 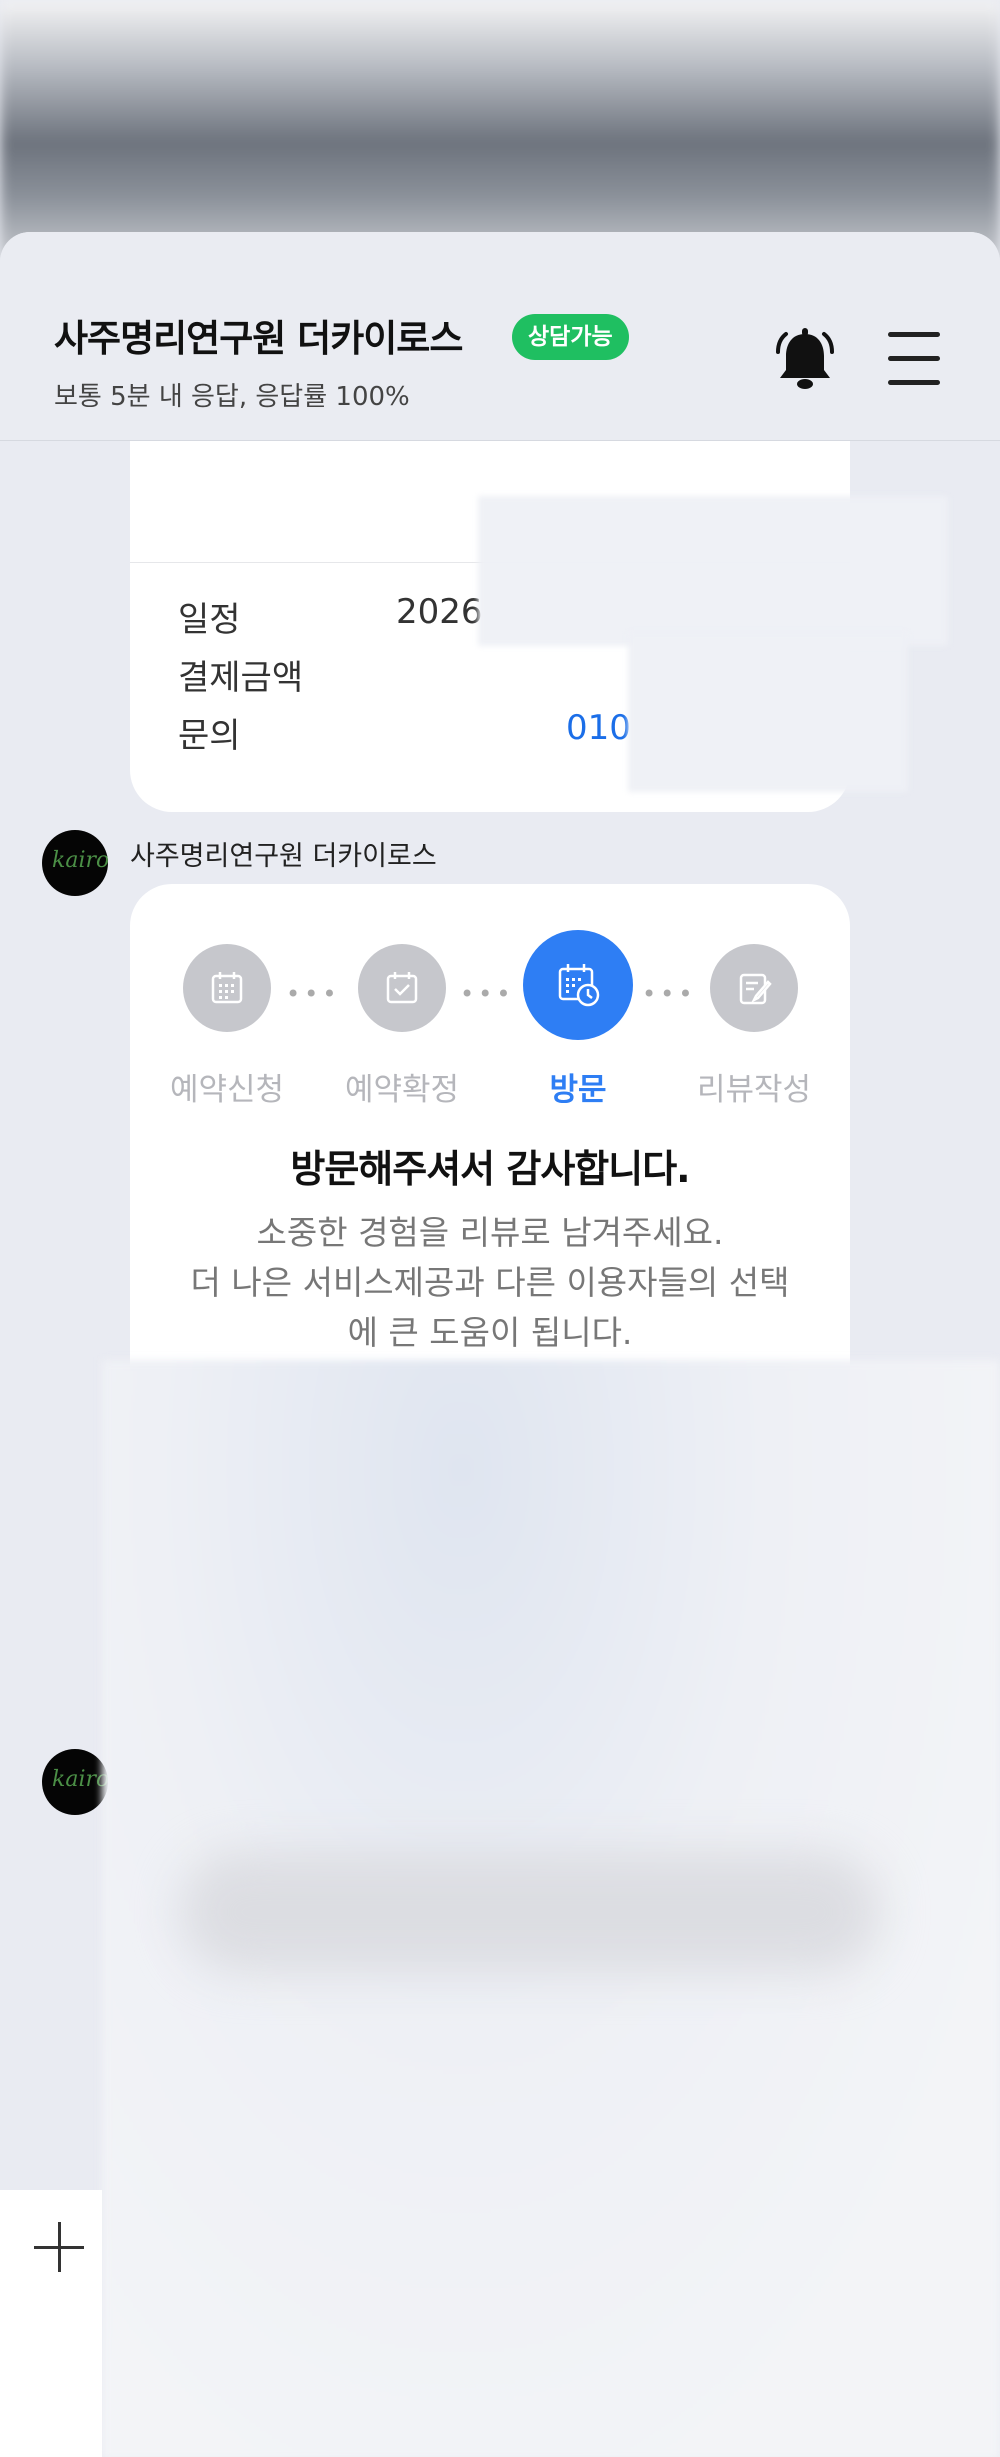 I want to click on calendar-grid-icon, so click(x=227, y=988).